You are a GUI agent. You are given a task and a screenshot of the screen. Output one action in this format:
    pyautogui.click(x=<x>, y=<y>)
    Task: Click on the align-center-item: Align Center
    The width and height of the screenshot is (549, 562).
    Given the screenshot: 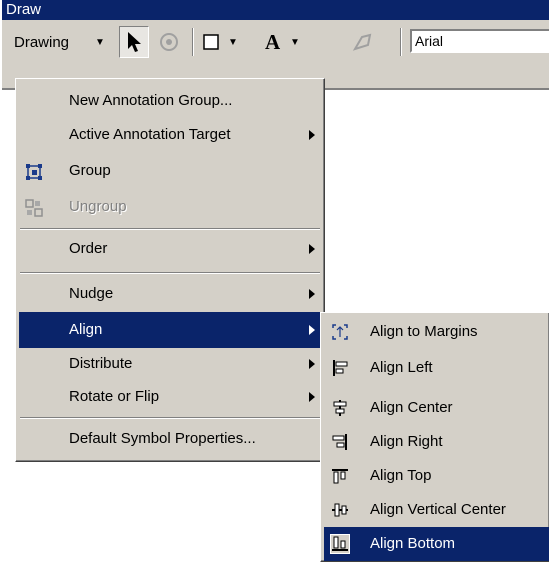 What is the action you would take?
    pyautogui.click(x=436, y=408)
    